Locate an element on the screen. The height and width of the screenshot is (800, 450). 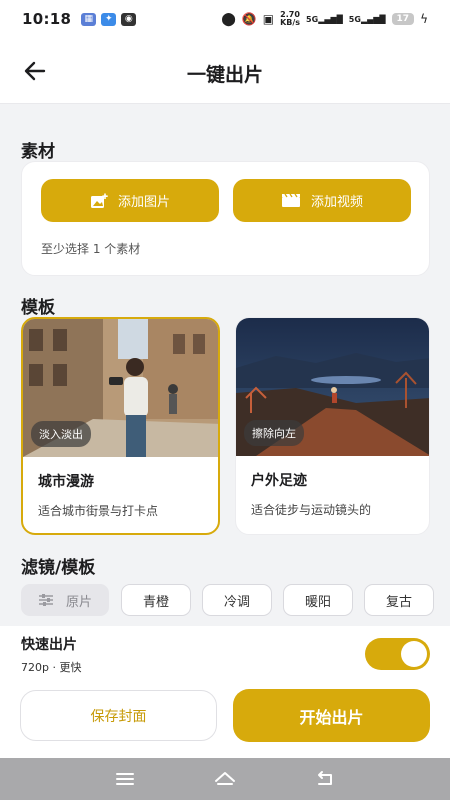
add-video-label: 添加视频 is located at coordinates (336, 202).